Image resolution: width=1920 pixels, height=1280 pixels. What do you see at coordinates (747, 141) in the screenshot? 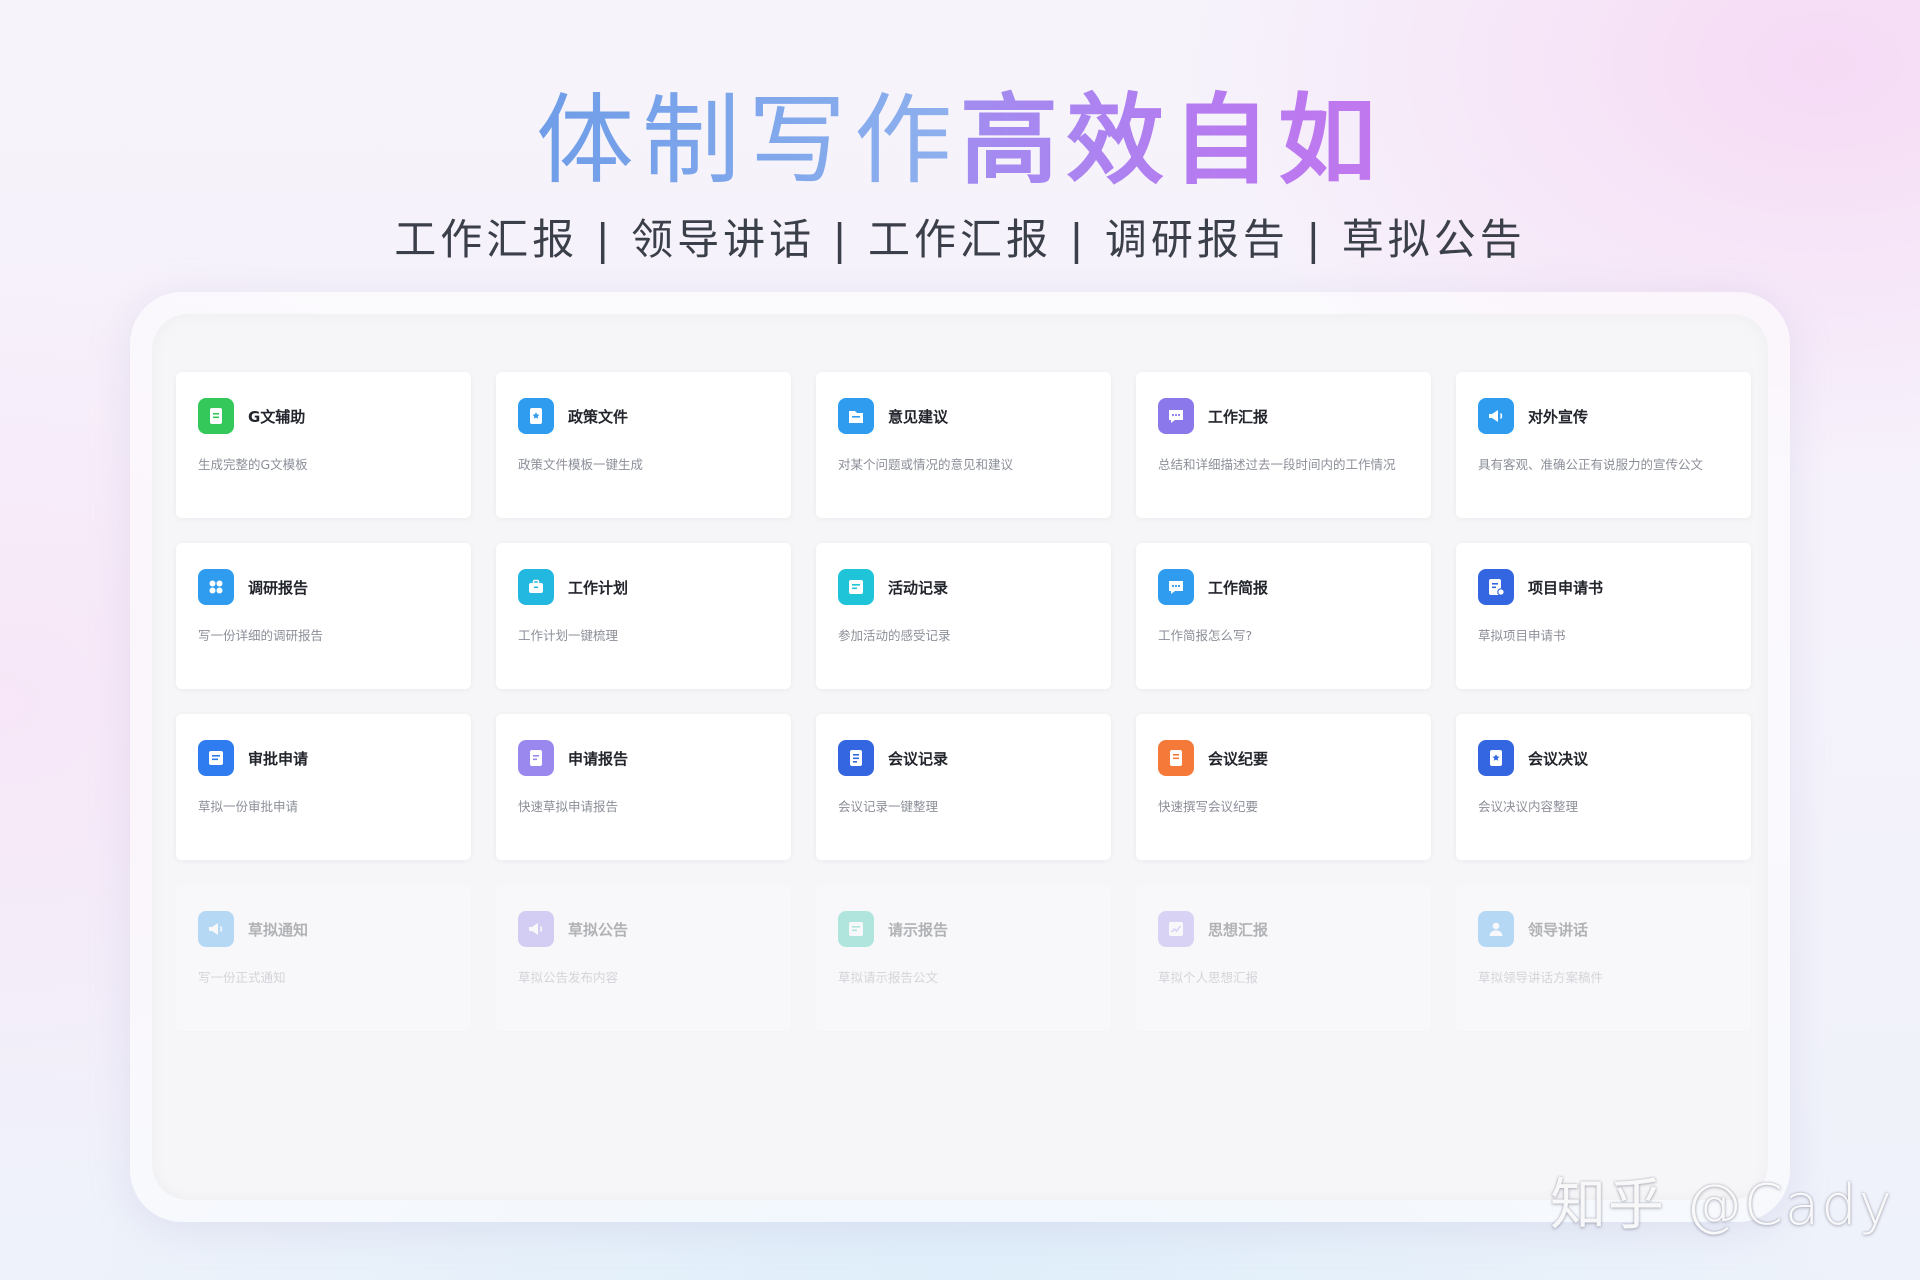
I see `hero-title-light: 体制写作` at bounding box center [747, 141].